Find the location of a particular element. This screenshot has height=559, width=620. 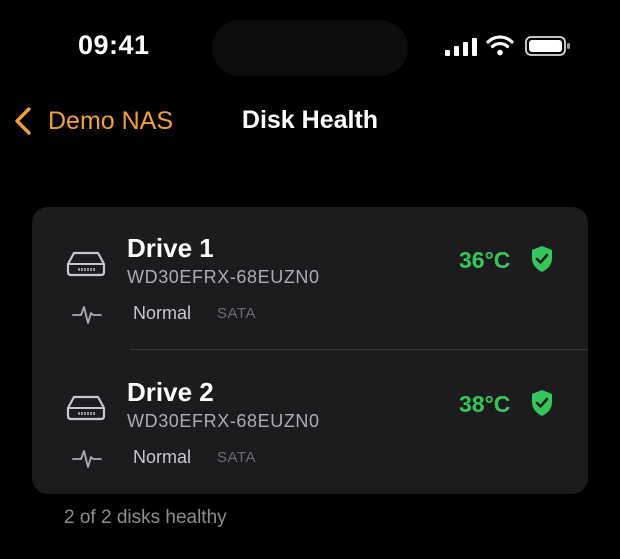

dynamic-island is located at coordinates (310, 48).